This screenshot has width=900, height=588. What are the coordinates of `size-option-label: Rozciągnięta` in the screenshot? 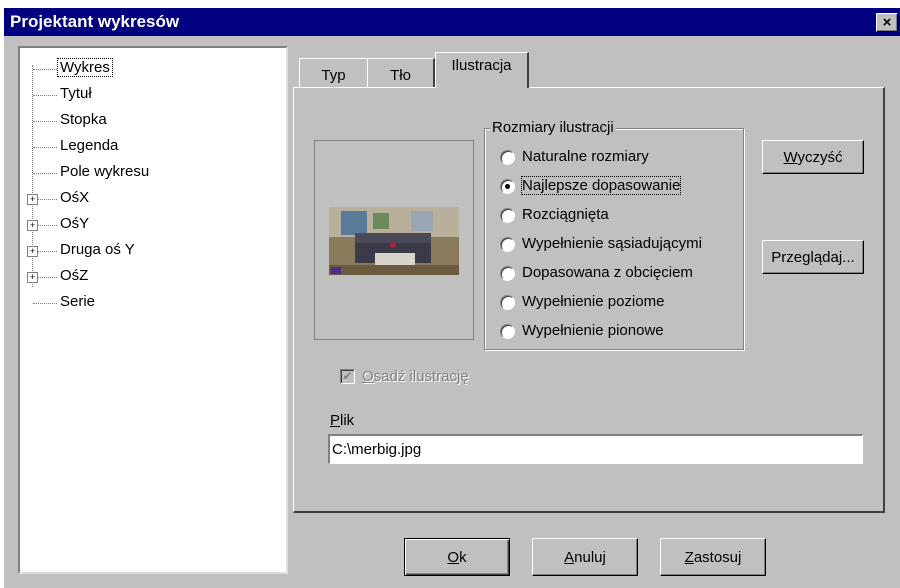 It's located at (565, 214).